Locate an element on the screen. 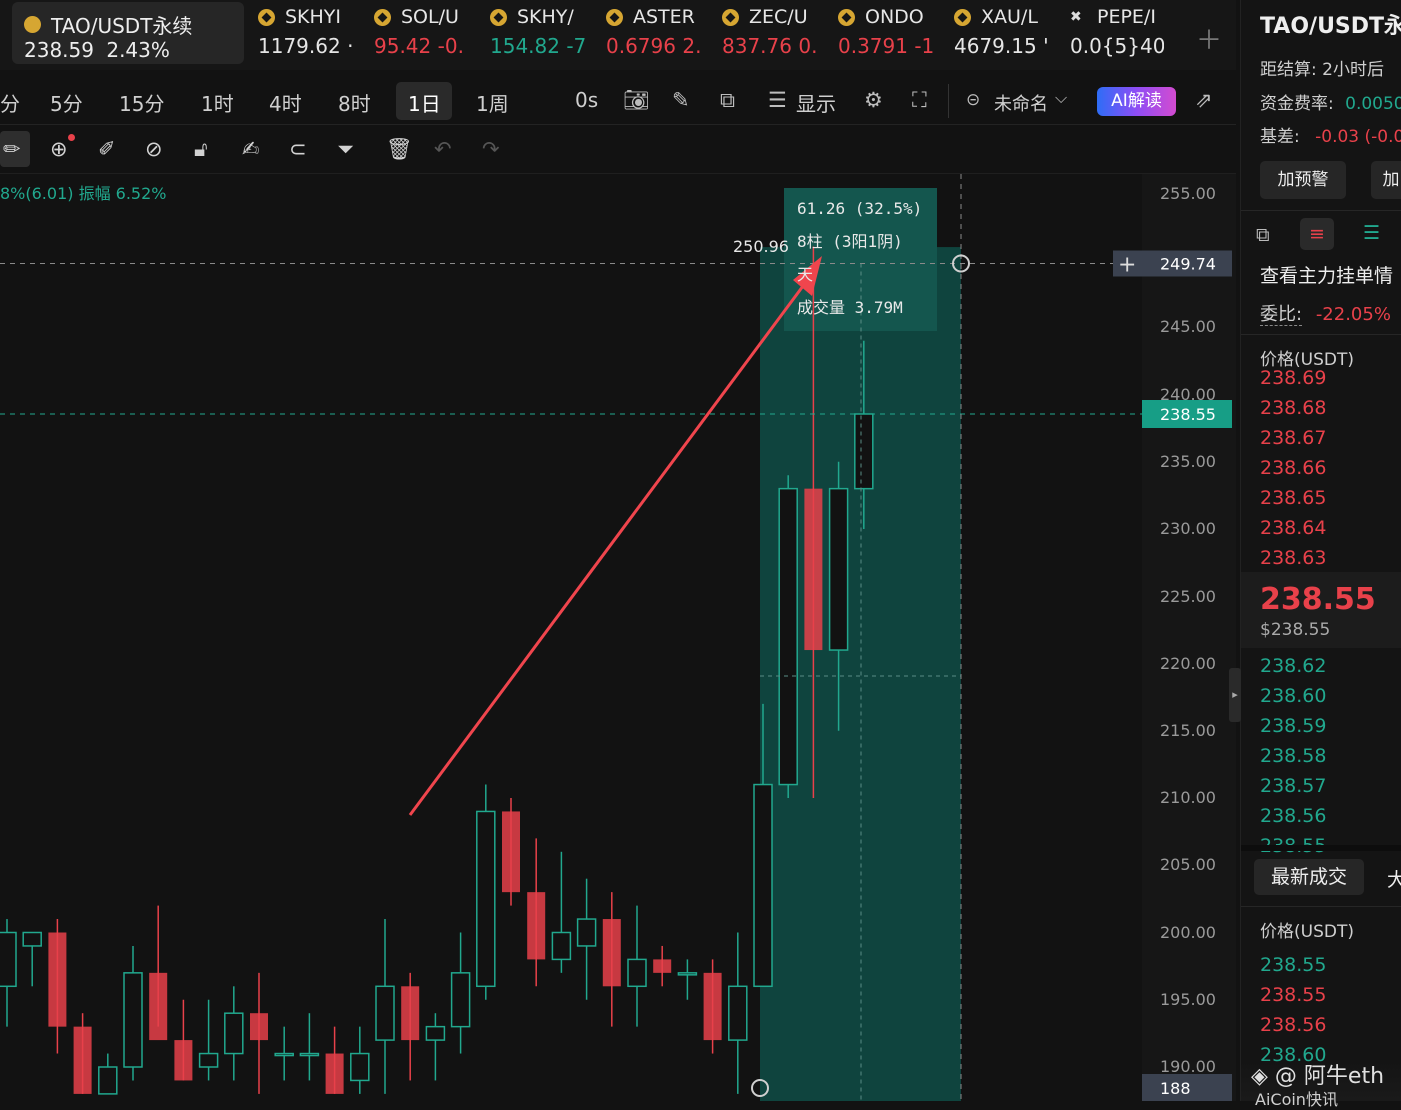 This screenshot has width=1401, height=1110. bid-row: 238.56 is located at coordinates (1293, 816).